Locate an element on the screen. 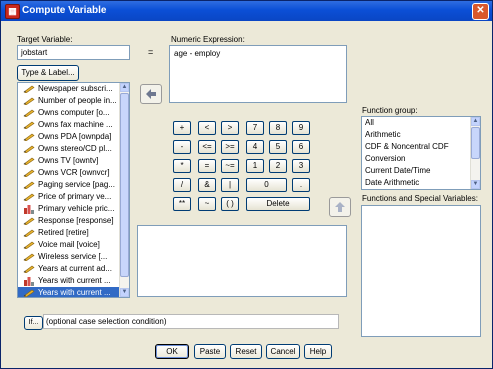 This screenshot has height=369, width=493. function-group-item: Conversion is located at coordinates (421, 159).